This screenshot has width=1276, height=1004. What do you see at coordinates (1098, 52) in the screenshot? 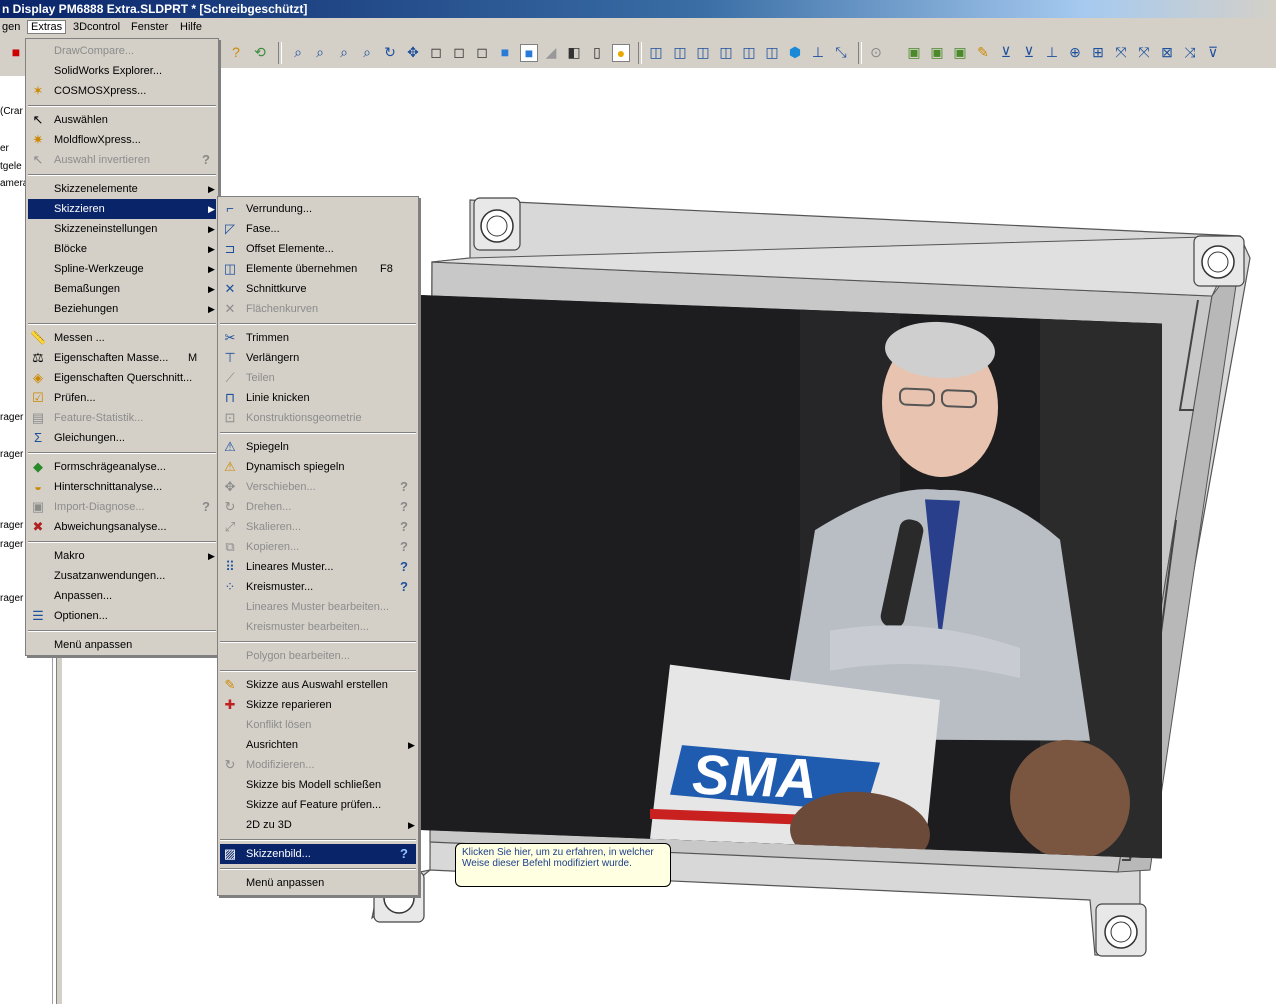
I see `sketch-tool-icon: ⊞` at bounding box center [1098, 52].